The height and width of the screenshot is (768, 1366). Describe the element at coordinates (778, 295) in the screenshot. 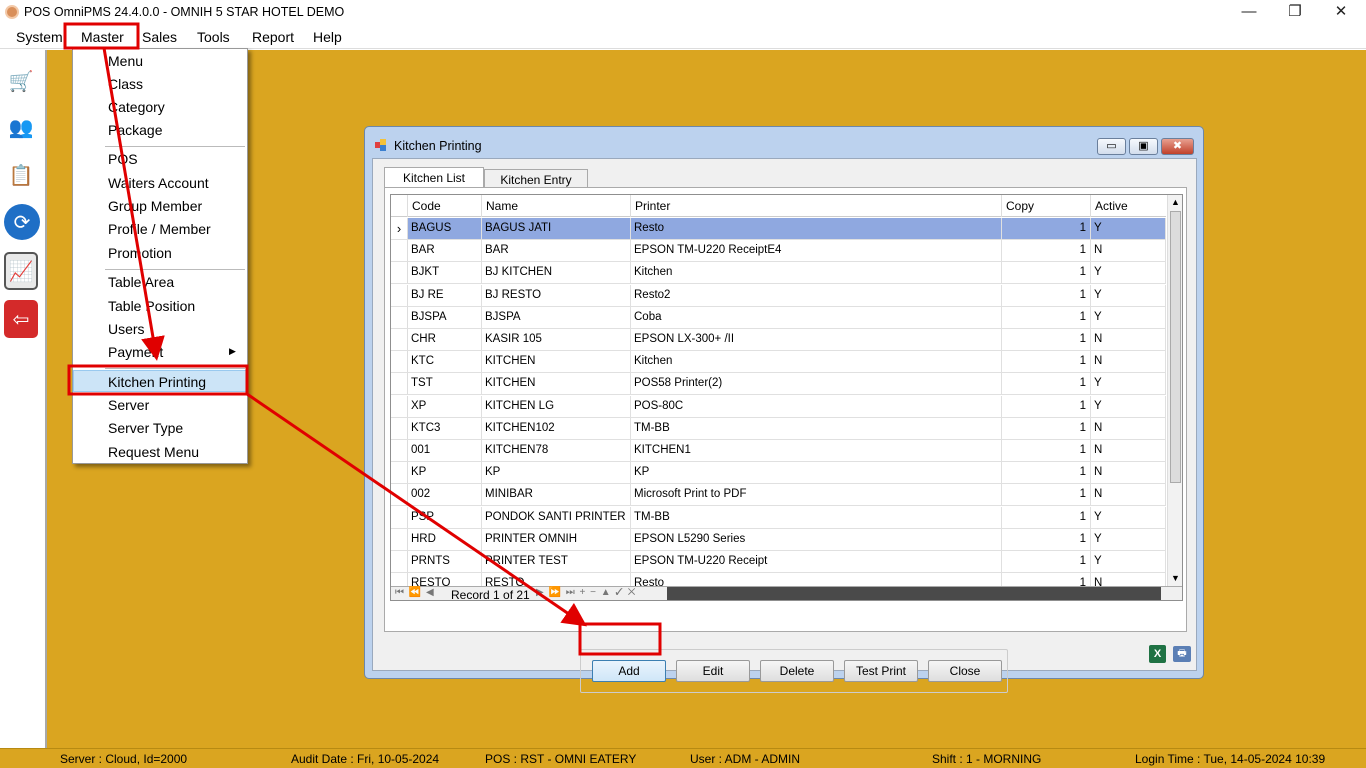

I see `table-row: BJ RE BJ RESTO Resto2 1 Y` at that location.